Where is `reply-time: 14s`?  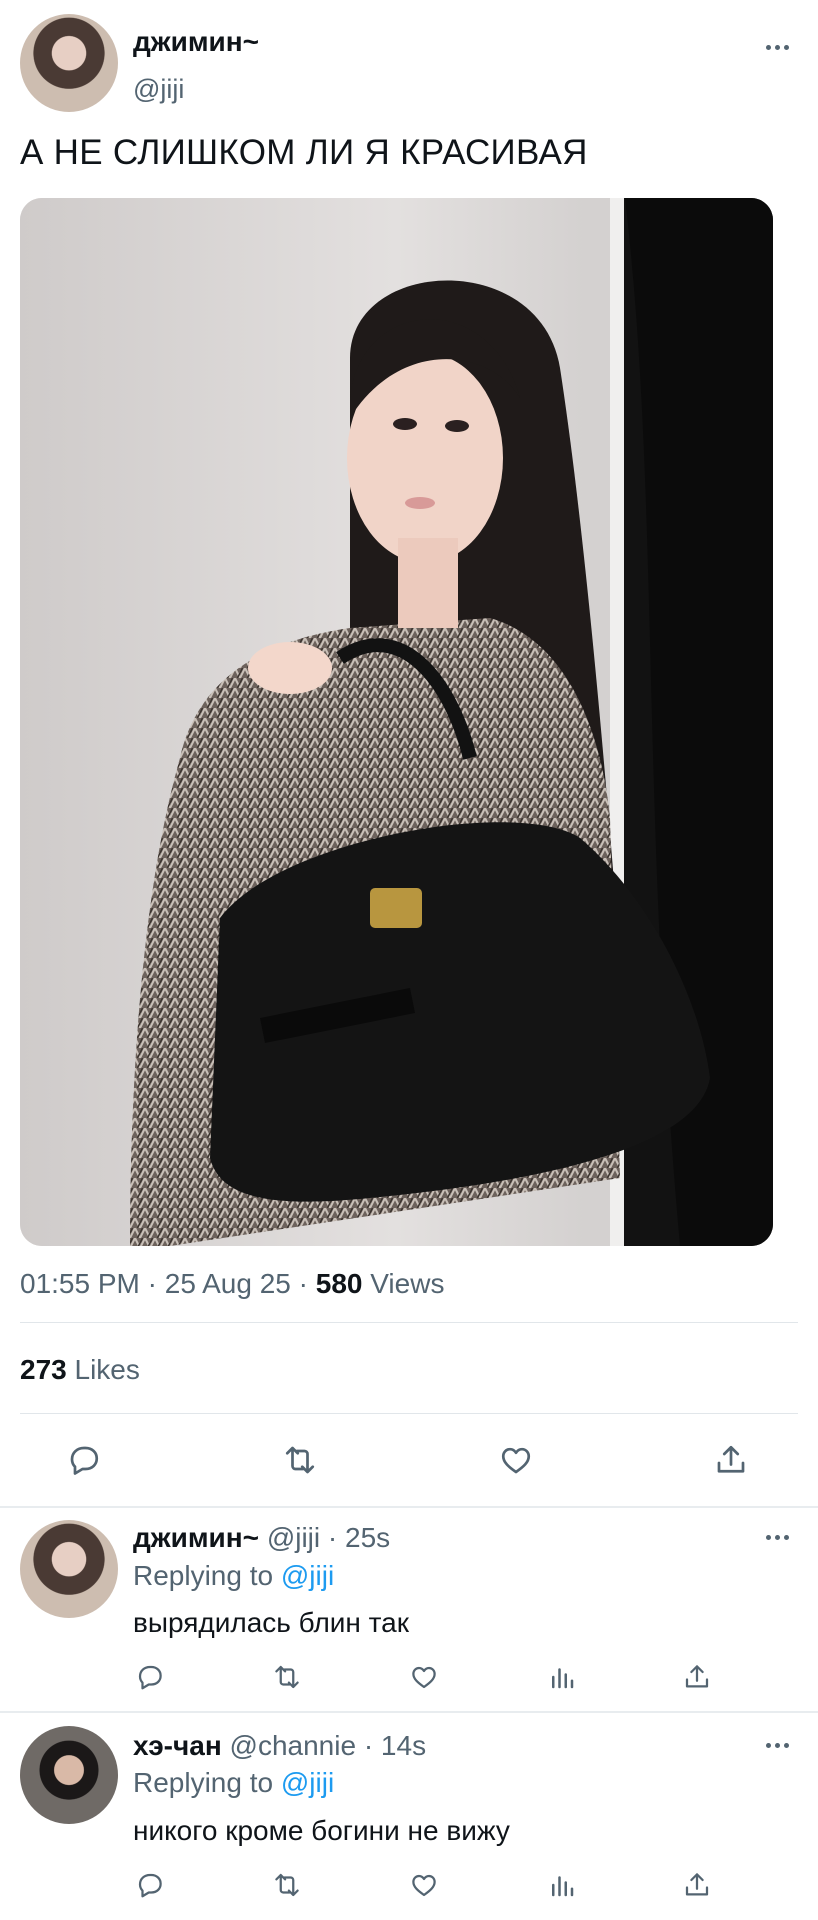 reply-time: 14s is located at coordinates (403, 1745).